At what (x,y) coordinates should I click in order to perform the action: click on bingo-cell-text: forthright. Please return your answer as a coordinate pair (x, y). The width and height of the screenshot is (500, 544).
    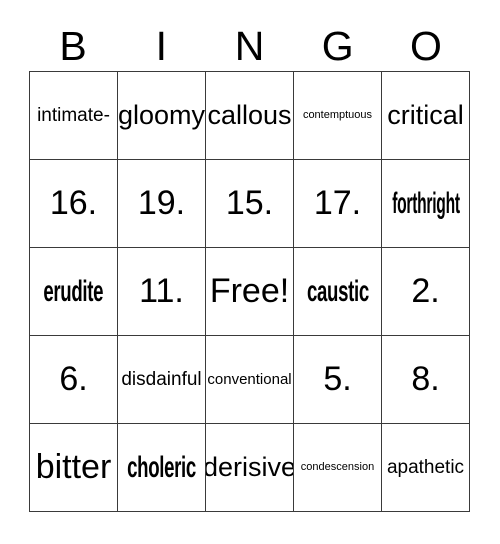
    Looking at the image, I should click on (425, 203).